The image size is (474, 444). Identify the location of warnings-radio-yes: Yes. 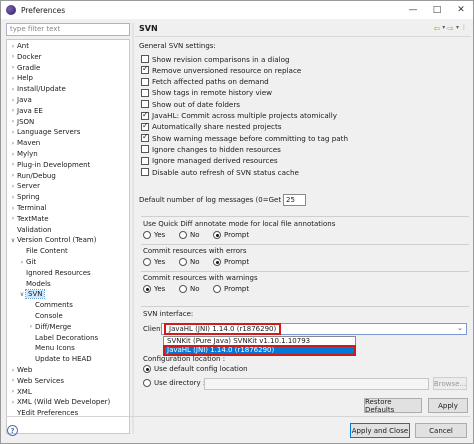
(154, 289).